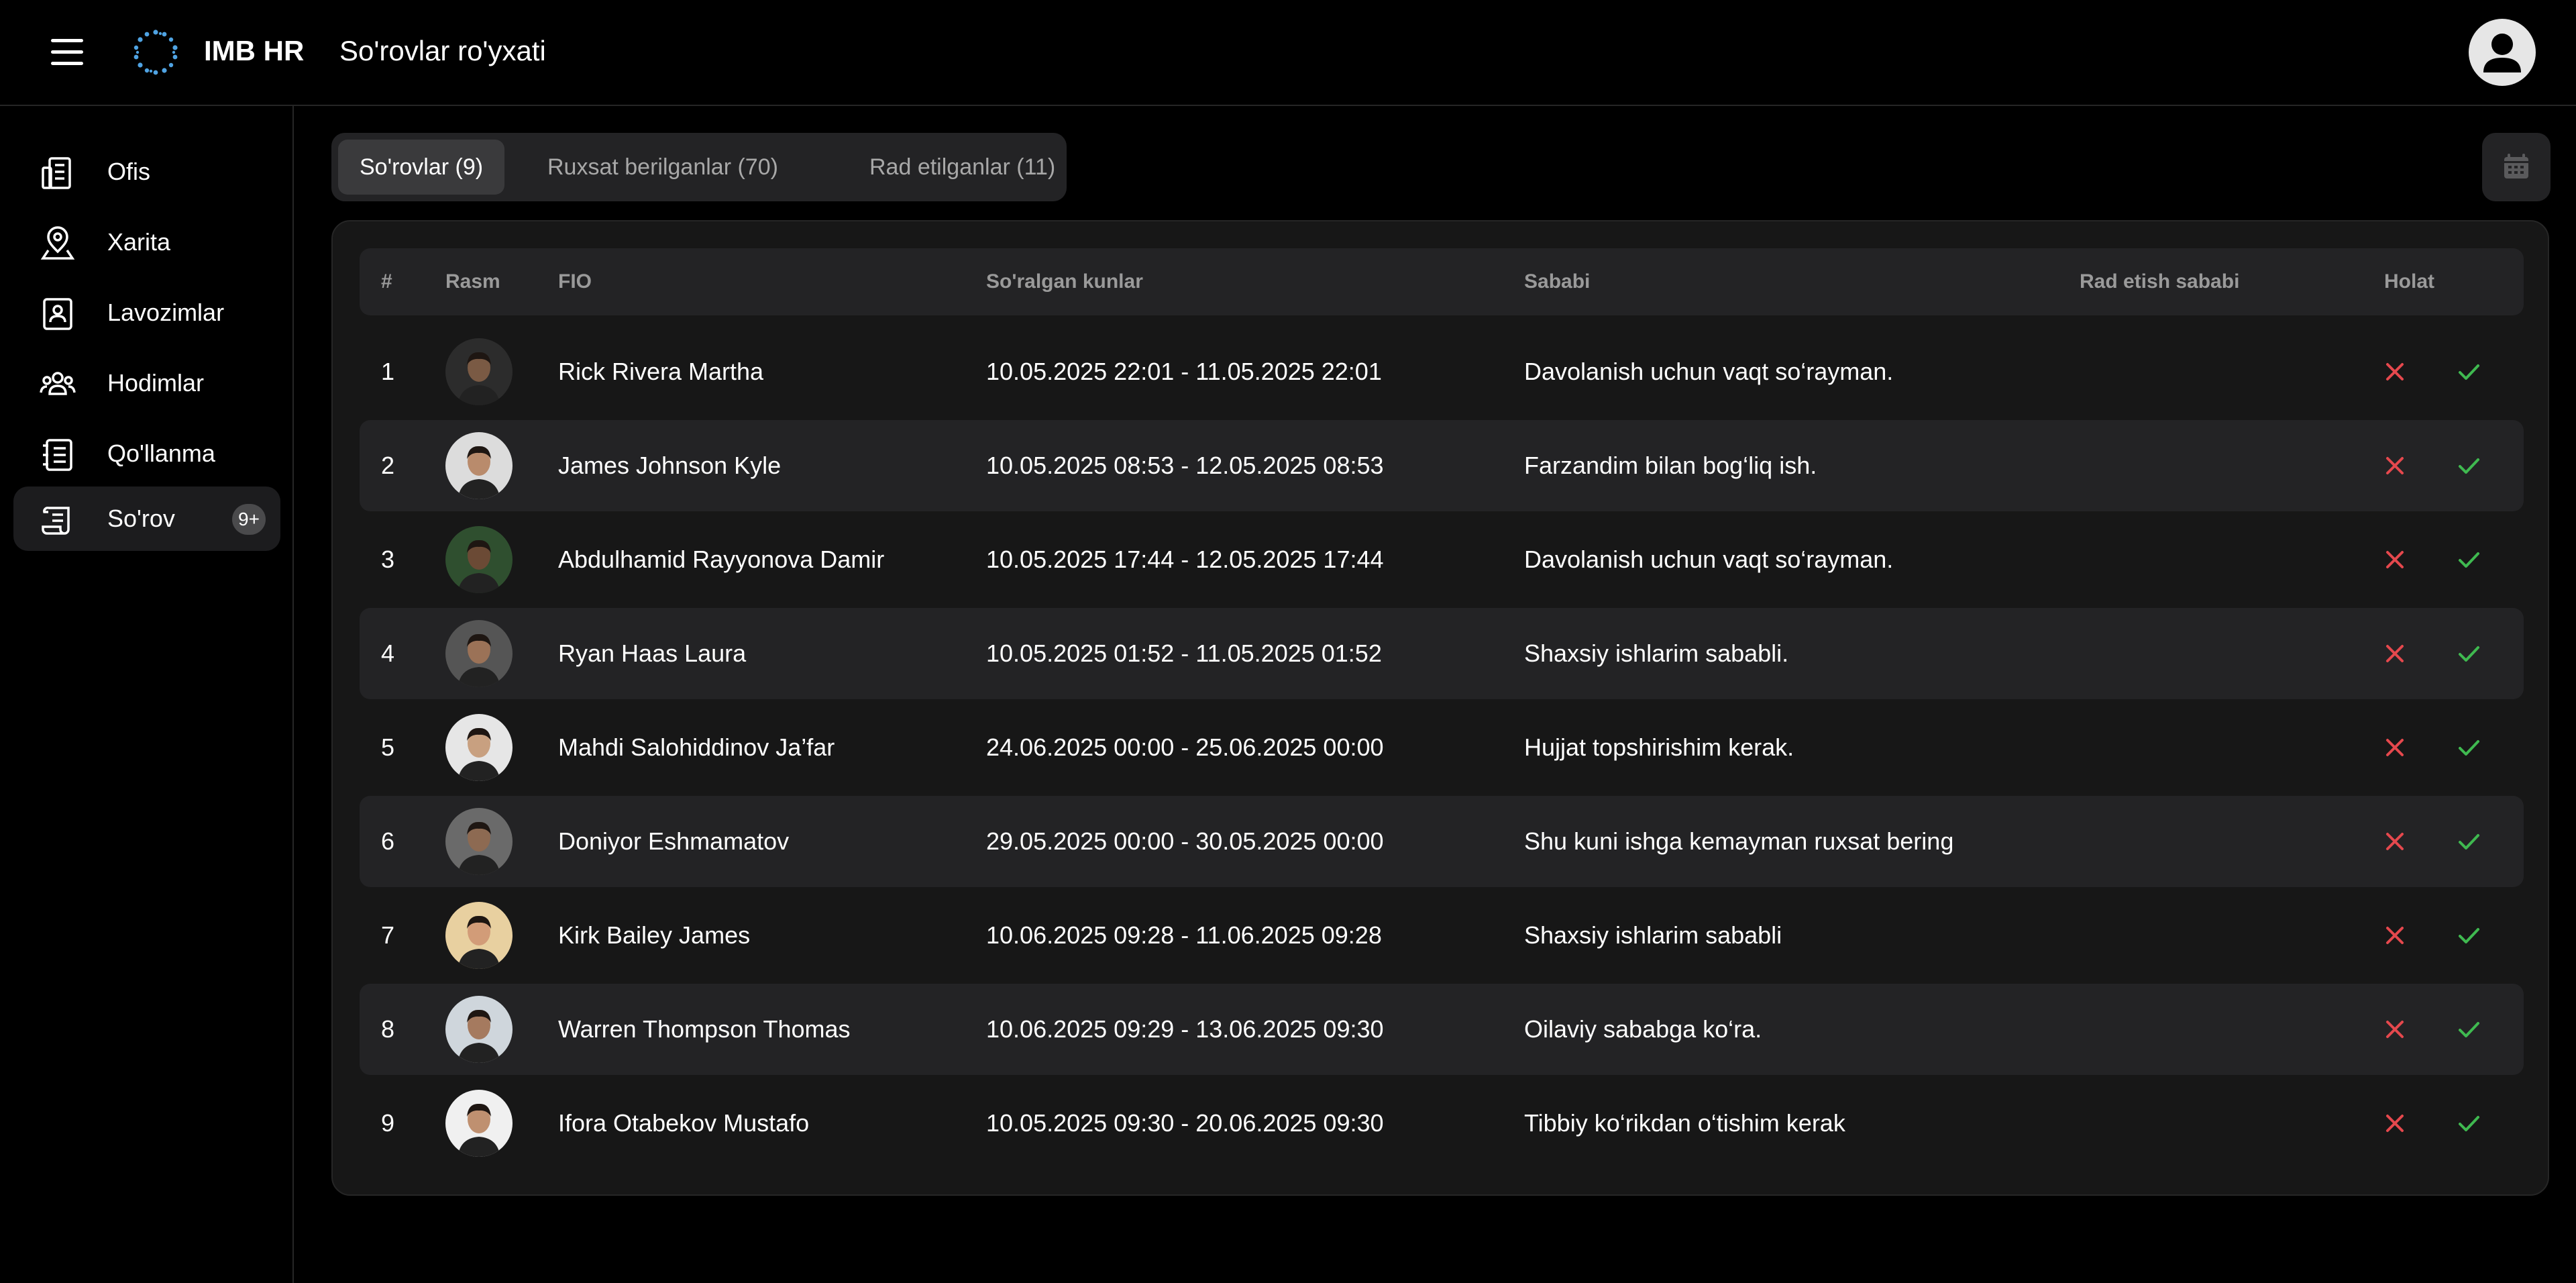 The width and height of the screenshot is (2576, 1283). I want to click on employee-name: Rick Rivera Martha, so click(661, 371).